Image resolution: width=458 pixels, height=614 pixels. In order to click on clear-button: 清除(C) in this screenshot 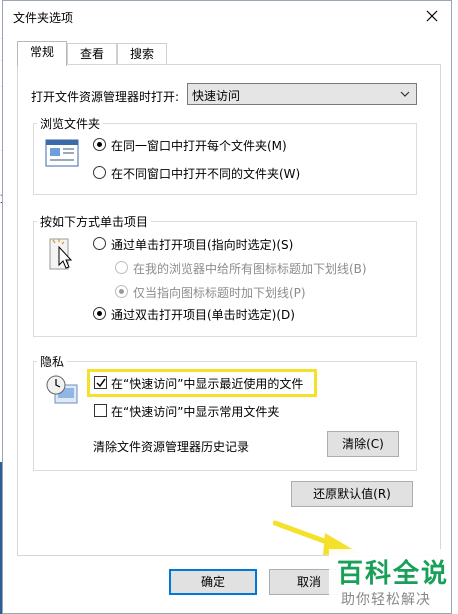, I will do `click(363, 444)`.